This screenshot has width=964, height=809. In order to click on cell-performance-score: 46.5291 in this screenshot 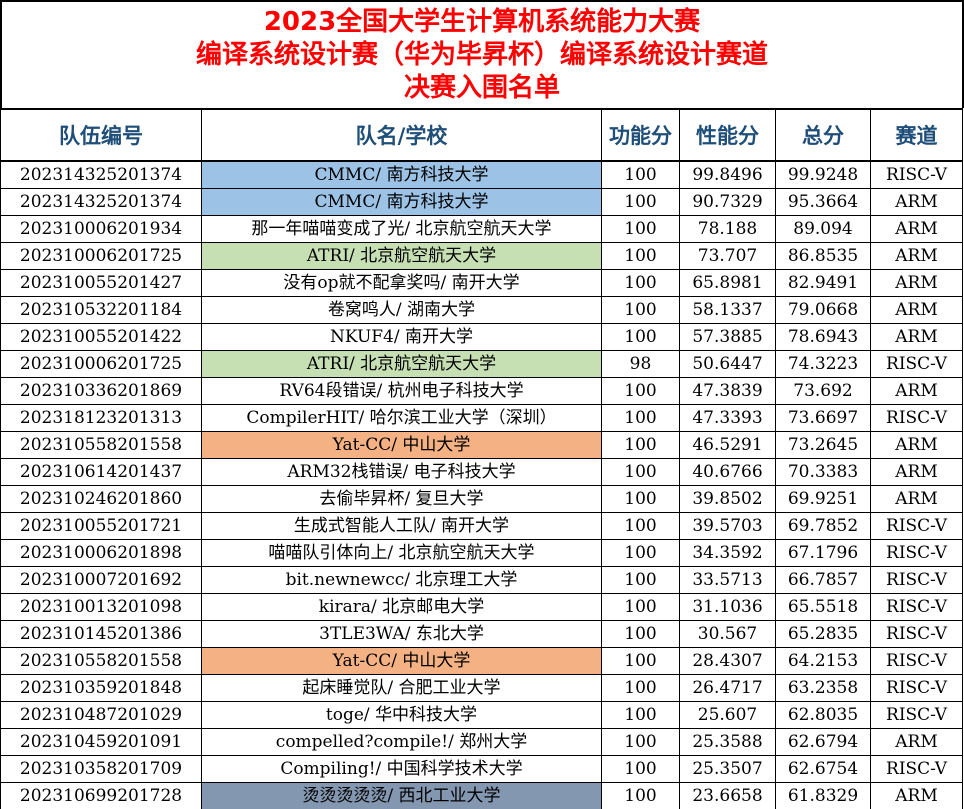, I will do `click(727, 445)`.